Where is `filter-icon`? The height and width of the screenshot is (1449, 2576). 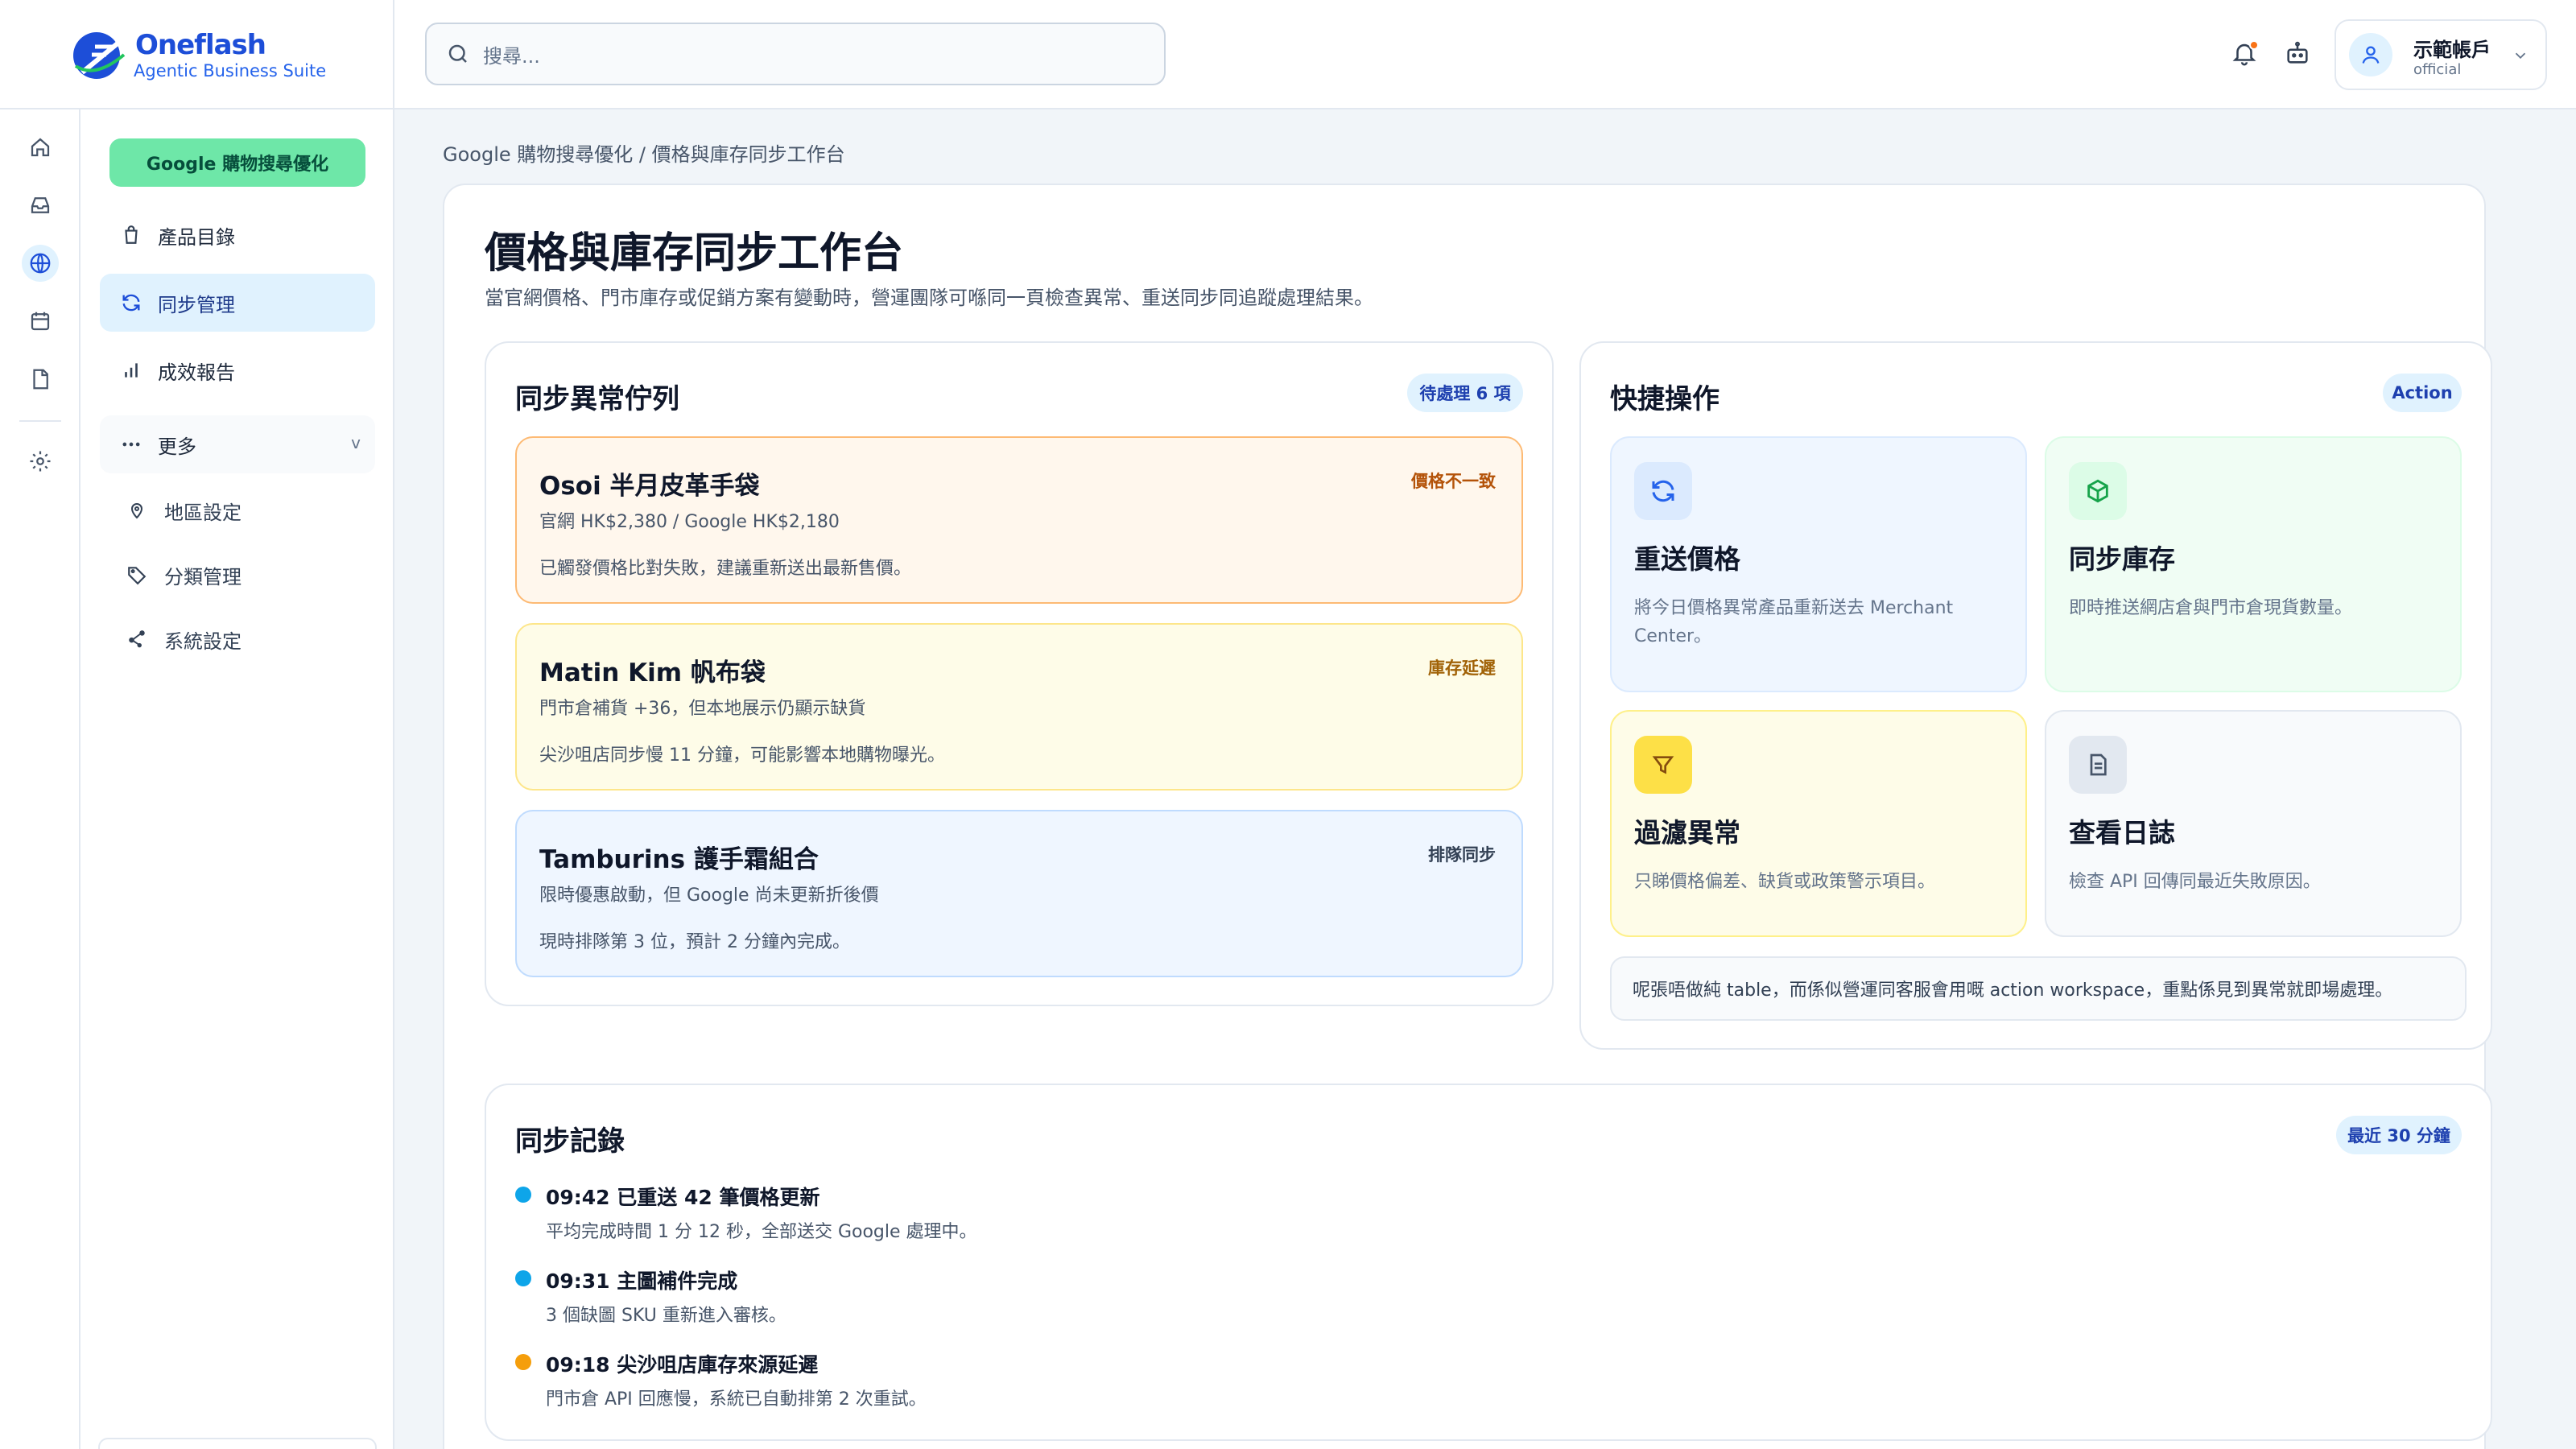 filter-icon is located at coordinates (1663, 765).